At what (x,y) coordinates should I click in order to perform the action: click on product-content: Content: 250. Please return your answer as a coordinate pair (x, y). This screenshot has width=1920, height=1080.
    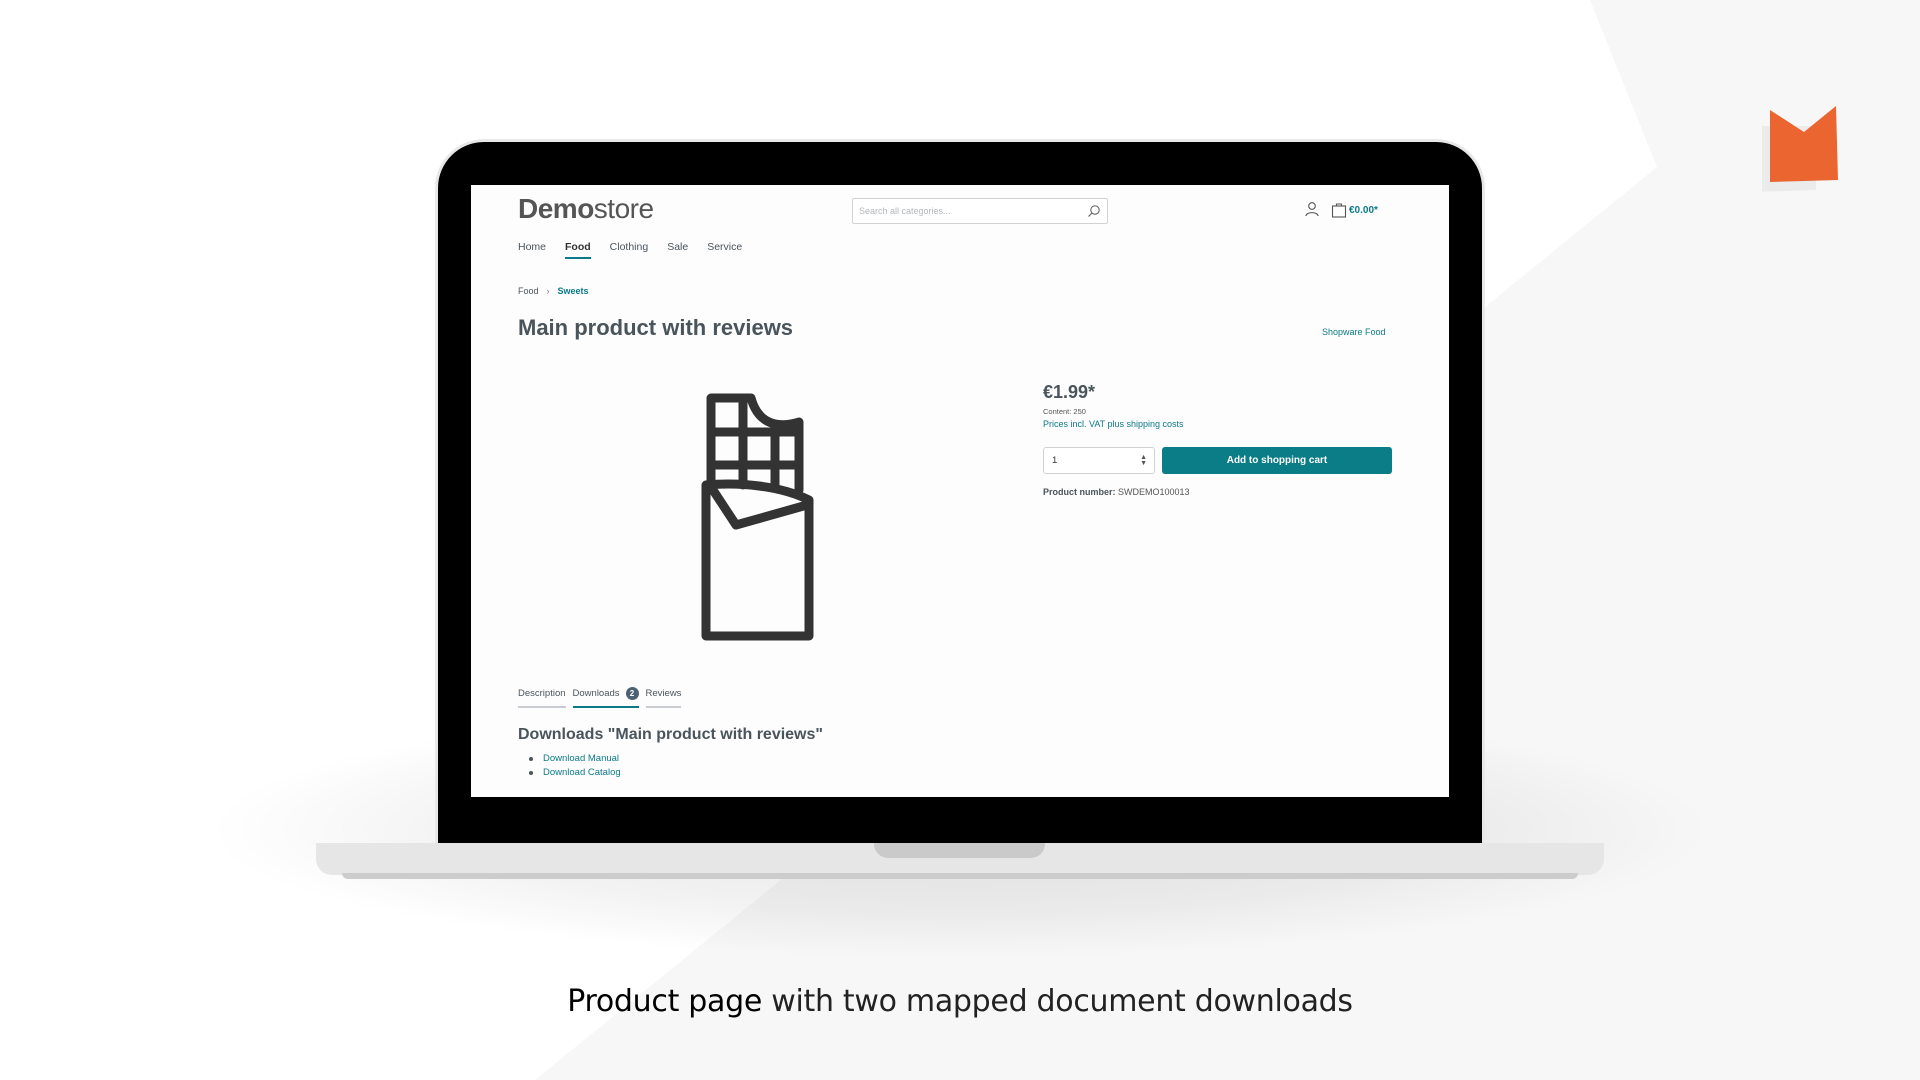
    Looking at the image, I should click on (1064, 411).